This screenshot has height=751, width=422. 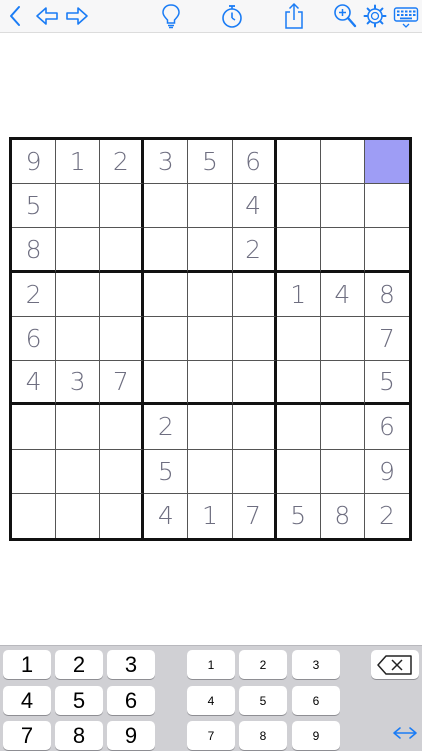 What do you see at coordinates (294, 16) in the screenshot?
I see `share-icon` at bounding box center [294, 16].